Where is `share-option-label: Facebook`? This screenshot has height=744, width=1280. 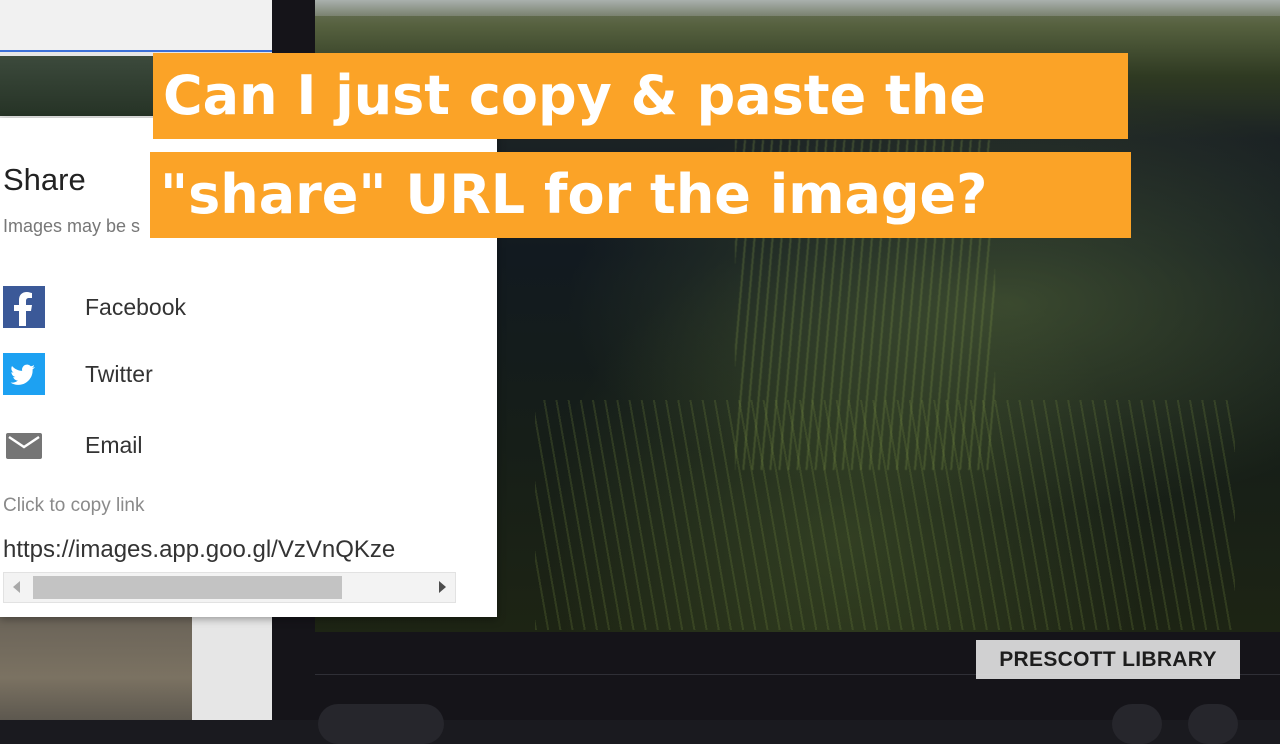
share-option-label: Facebook is located at coordinates (136, 307).